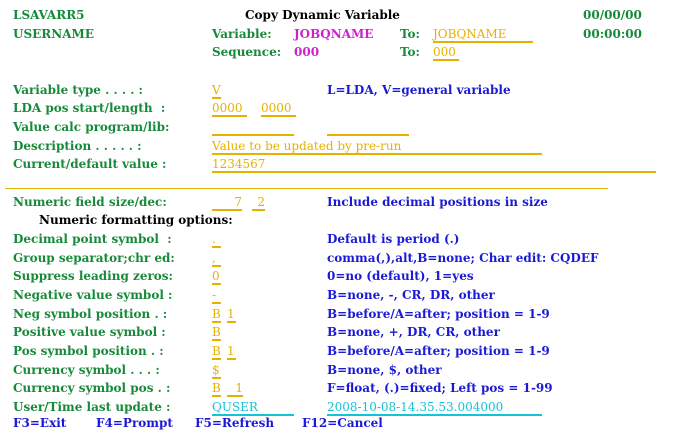 The width and height of the screenshot is (691, 438). What do you see at coordinates (136, 220) in the screenshot?
I see `formatting-options-heading: Numeric formatting options:` at bounding box center [136, 220].